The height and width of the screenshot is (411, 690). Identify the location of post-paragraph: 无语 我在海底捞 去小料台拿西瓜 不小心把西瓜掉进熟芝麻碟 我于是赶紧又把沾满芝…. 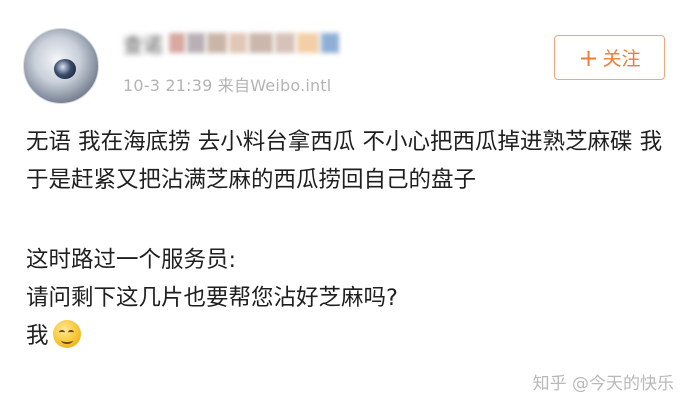
(344, 161).